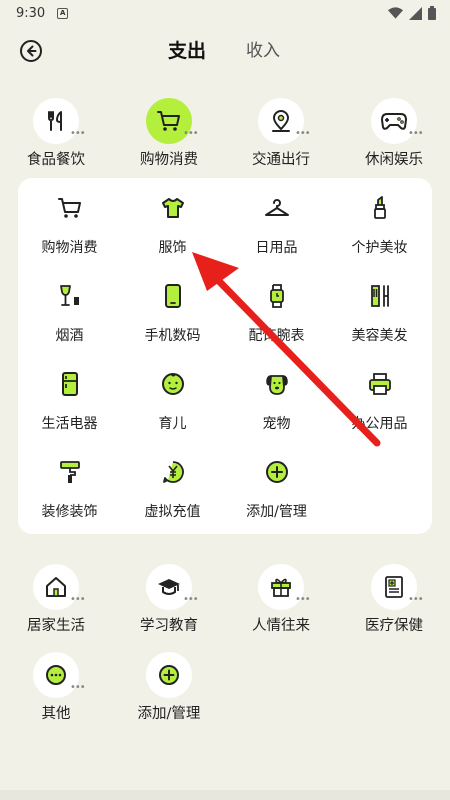 The image size is (450, 800). I want to click on category-transport: ••• 交通出行, so click(281, 138).